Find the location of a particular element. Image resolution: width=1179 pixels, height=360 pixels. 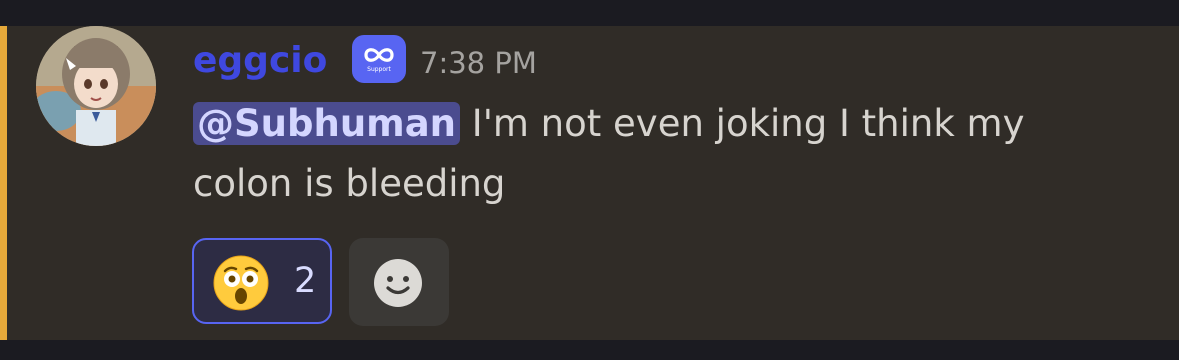

smiley-face-icon is located at coordinates (398, 283).